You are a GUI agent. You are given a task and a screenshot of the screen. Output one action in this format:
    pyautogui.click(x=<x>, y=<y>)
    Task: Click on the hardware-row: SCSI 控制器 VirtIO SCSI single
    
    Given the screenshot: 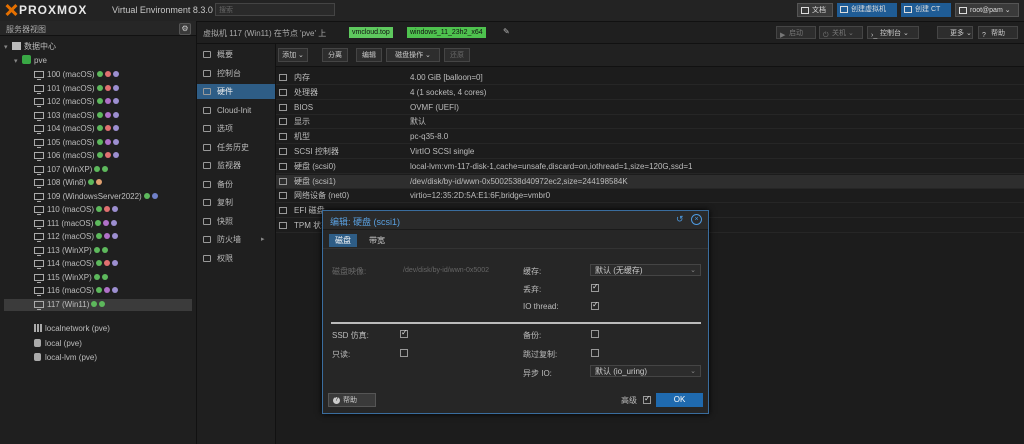 What is the action you would take?
    pyautogui.click(x=650, y=152)
    